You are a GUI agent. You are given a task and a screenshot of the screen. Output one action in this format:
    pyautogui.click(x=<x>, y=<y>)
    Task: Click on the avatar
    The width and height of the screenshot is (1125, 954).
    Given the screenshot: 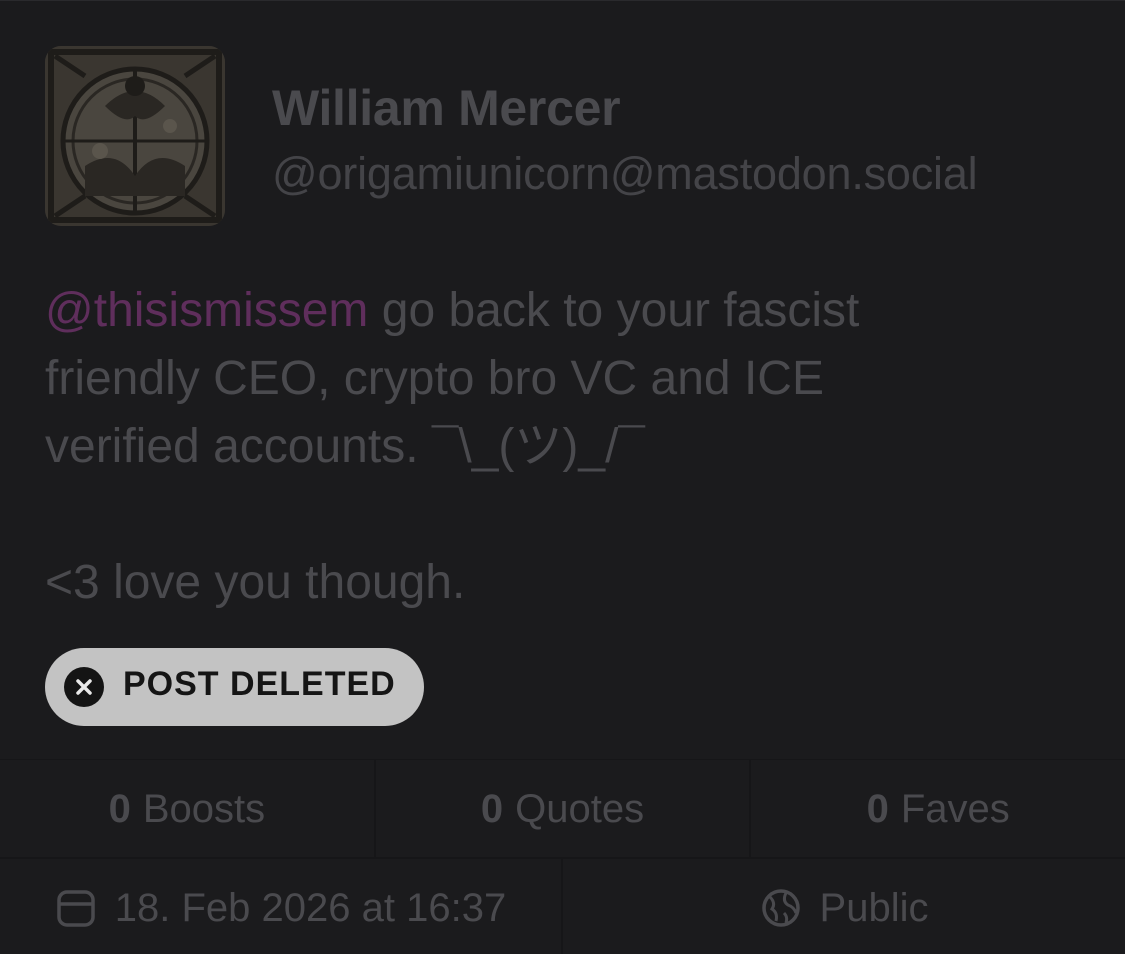 What is the action you would take?
    pyautogui.click(x=135, y=136)
    